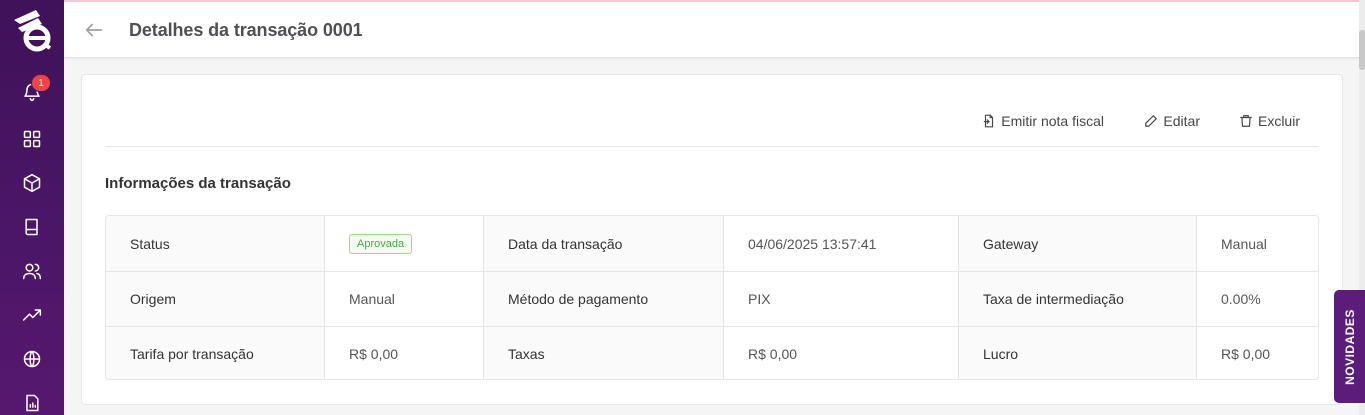  Describe the element at coordinates (32, 183) in the screenshot. I see `box-icon` at that location.